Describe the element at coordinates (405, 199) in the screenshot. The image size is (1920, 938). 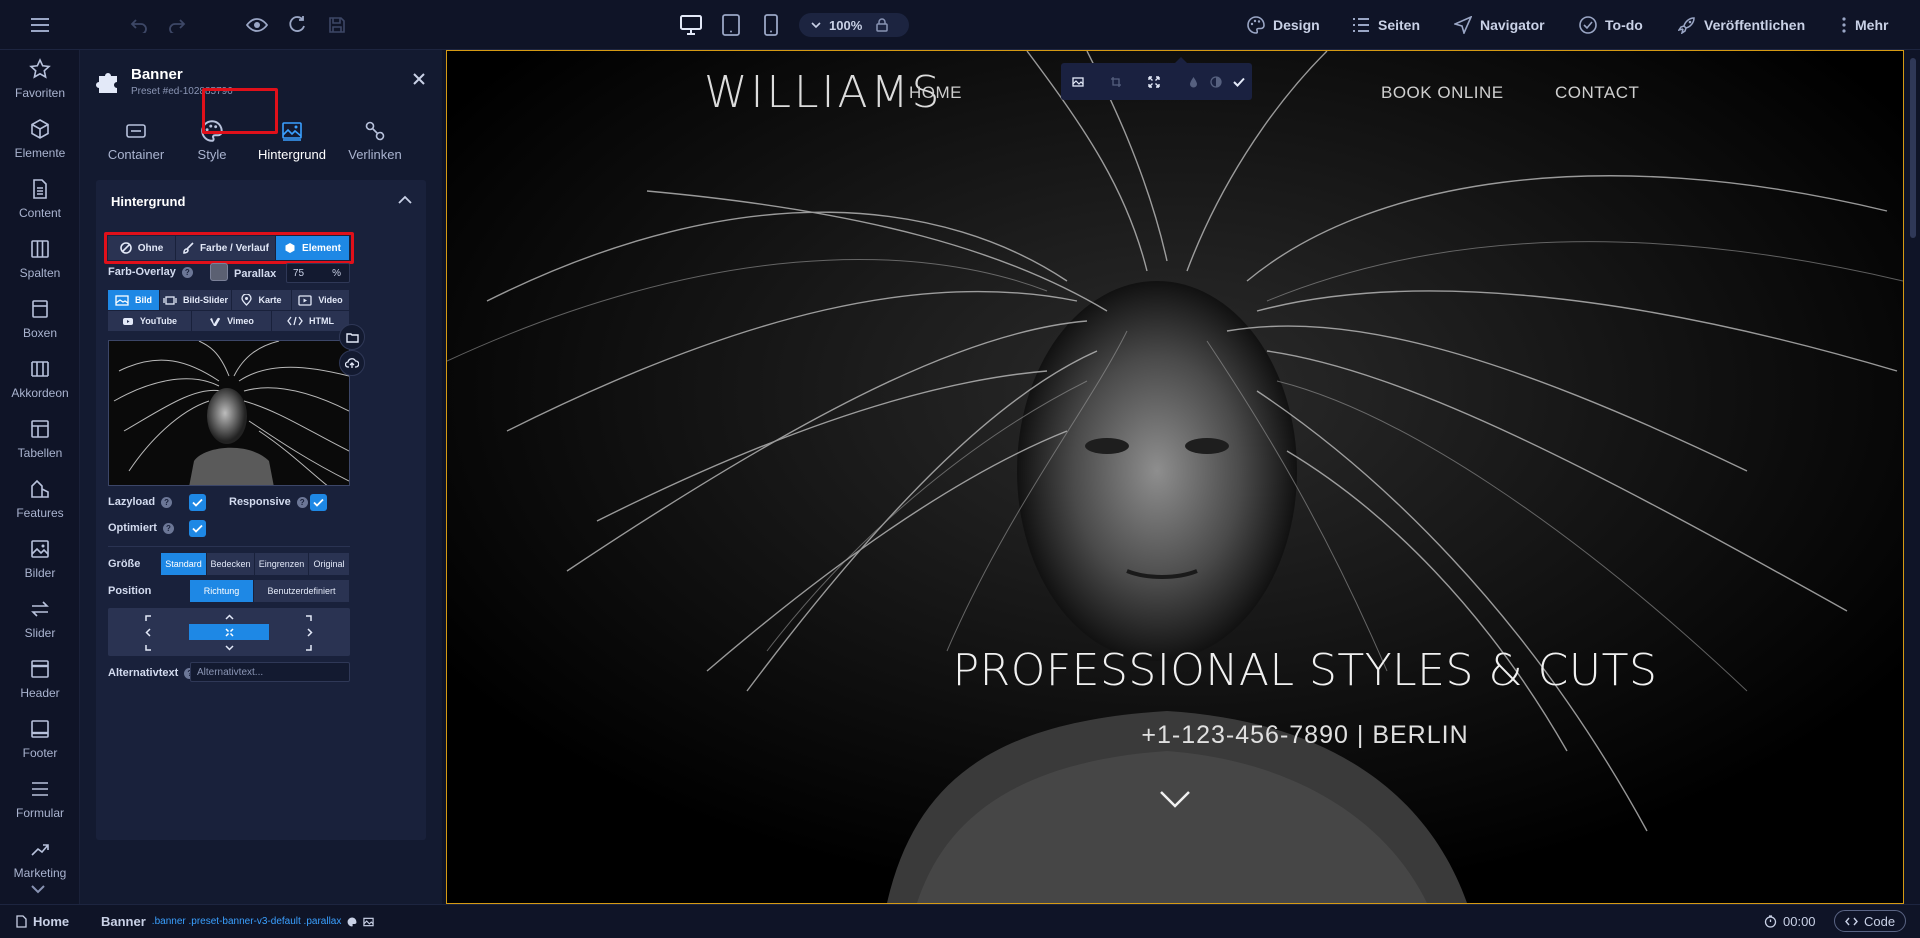
I see `chevron-up-icon` at that location.